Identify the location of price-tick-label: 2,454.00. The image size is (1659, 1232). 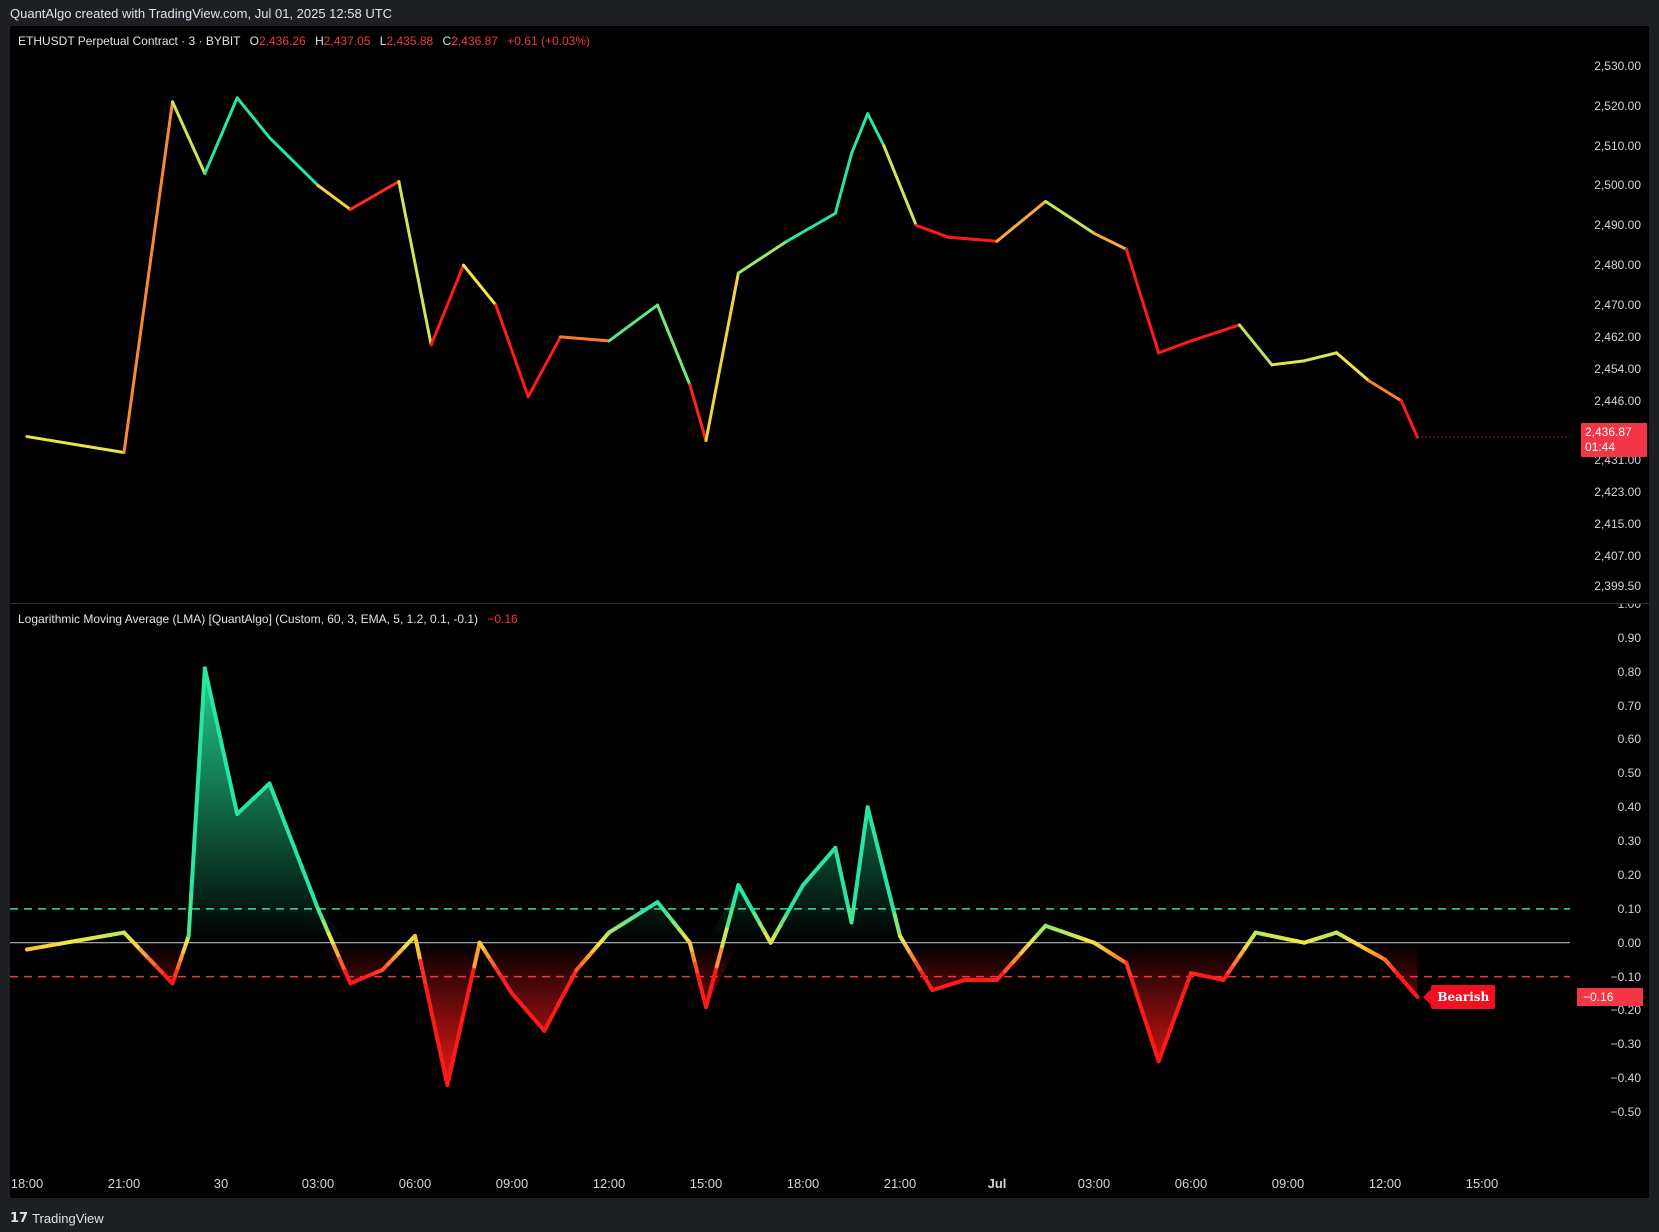
(1617, 368).